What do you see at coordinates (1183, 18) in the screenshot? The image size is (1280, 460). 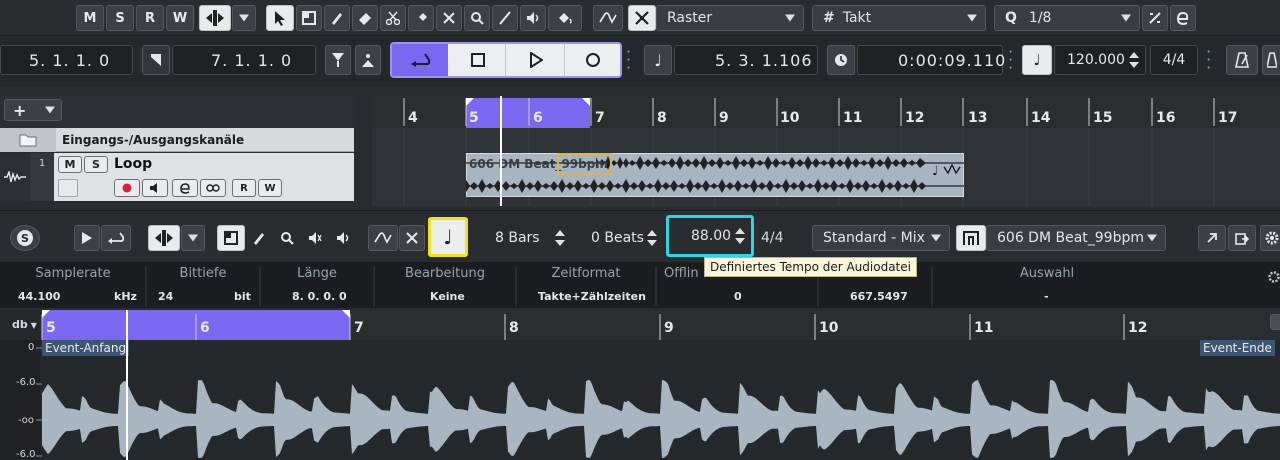 I see `apply-quantize-button` at bounding box center [1183, 18].